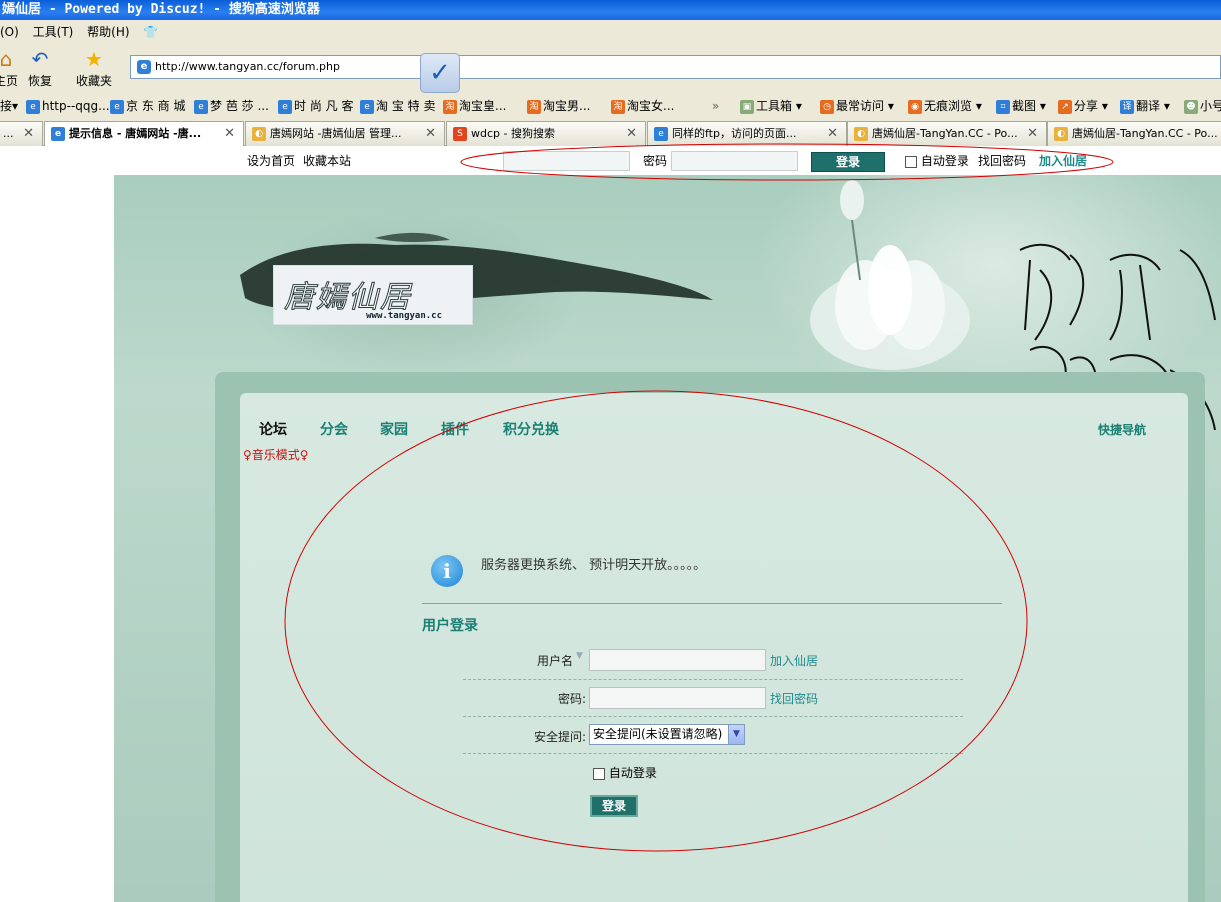  I want to click on browser-tab: Swdcp - 搜狗搜索 ✕, so click(546, 133).